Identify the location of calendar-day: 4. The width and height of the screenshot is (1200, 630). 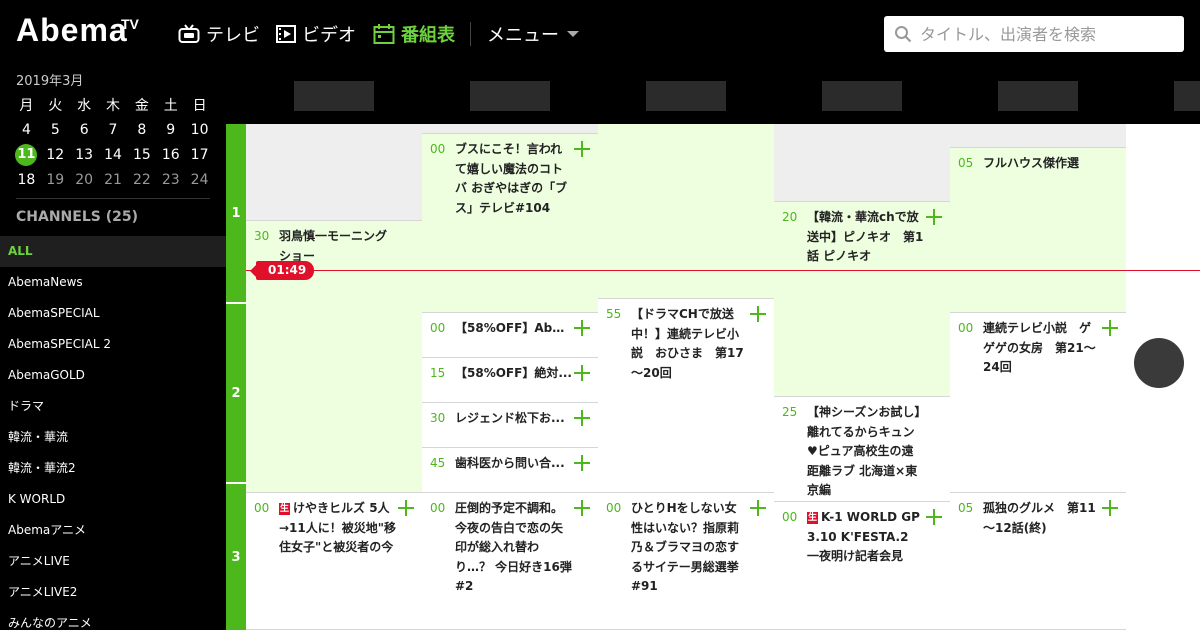
(26, 130).